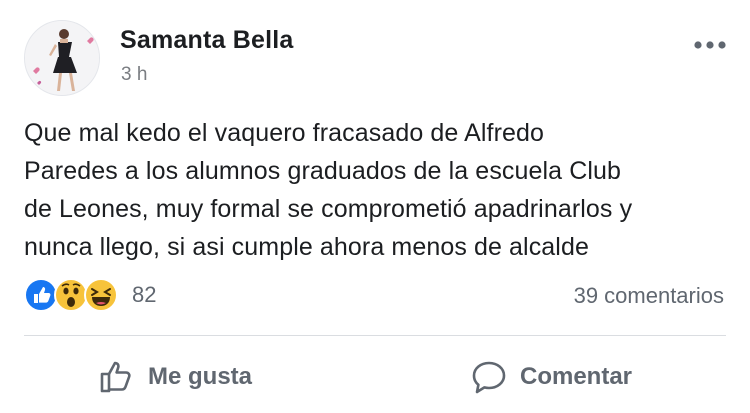 The image size is (750, 413). I want to click on wow-icon, so click(71, 295).